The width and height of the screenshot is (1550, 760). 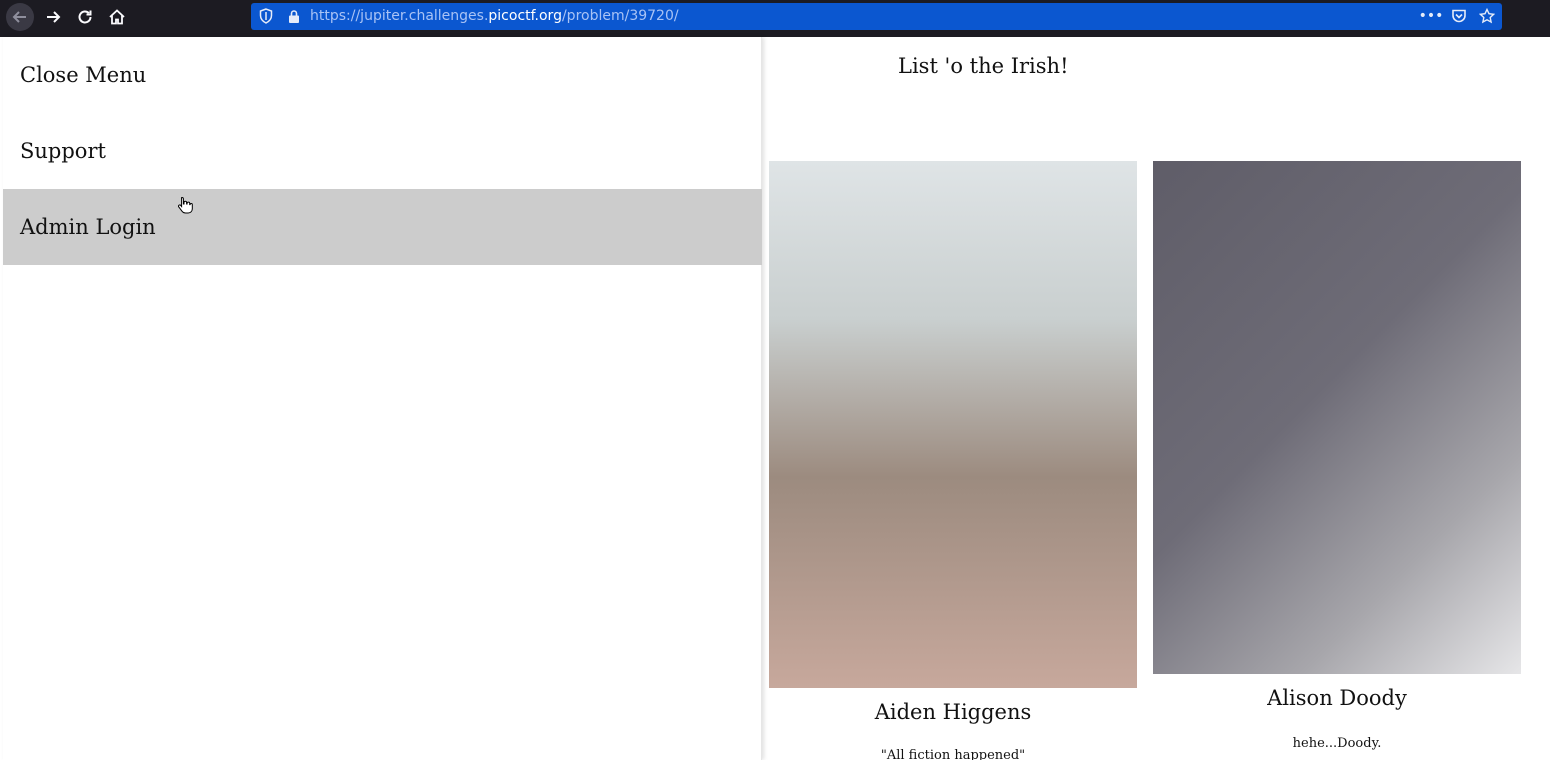 I want to click on person-quote: hehe...Doody., so click(x=1337, y=743).